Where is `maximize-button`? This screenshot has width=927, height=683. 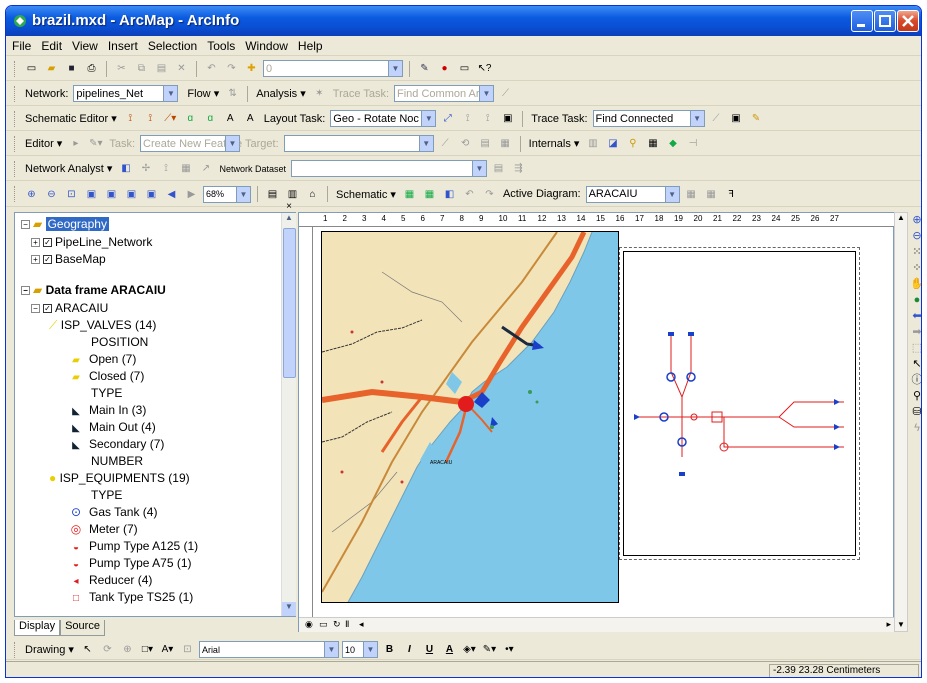
maximize-button is located at coordinates (885, 21).